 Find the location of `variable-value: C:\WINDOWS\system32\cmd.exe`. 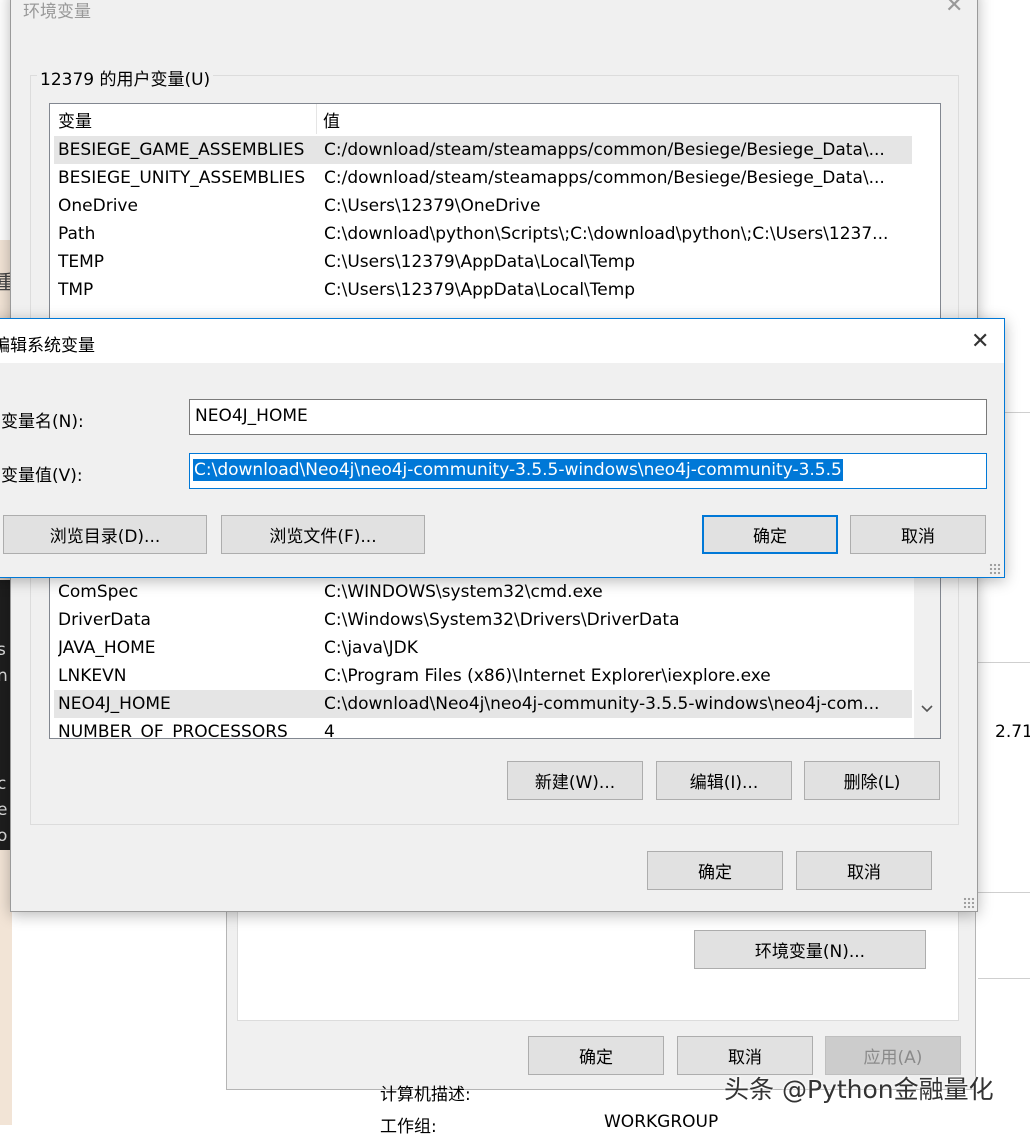

variable-value: C:\WINDOWS\system32\cmd.exe is located at coordinates (463, 592).